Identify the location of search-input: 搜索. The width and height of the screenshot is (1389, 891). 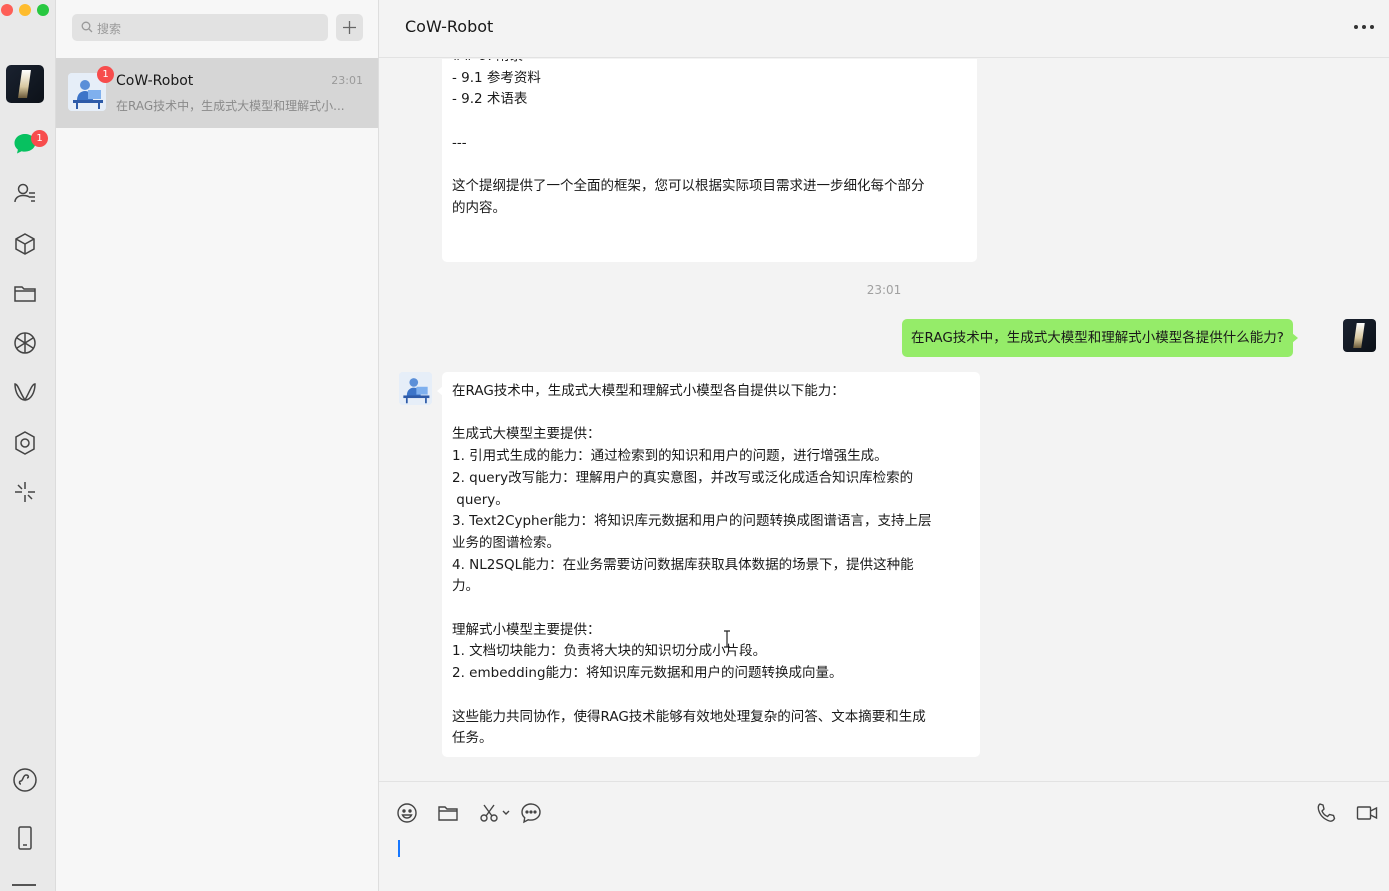
(200, 27).